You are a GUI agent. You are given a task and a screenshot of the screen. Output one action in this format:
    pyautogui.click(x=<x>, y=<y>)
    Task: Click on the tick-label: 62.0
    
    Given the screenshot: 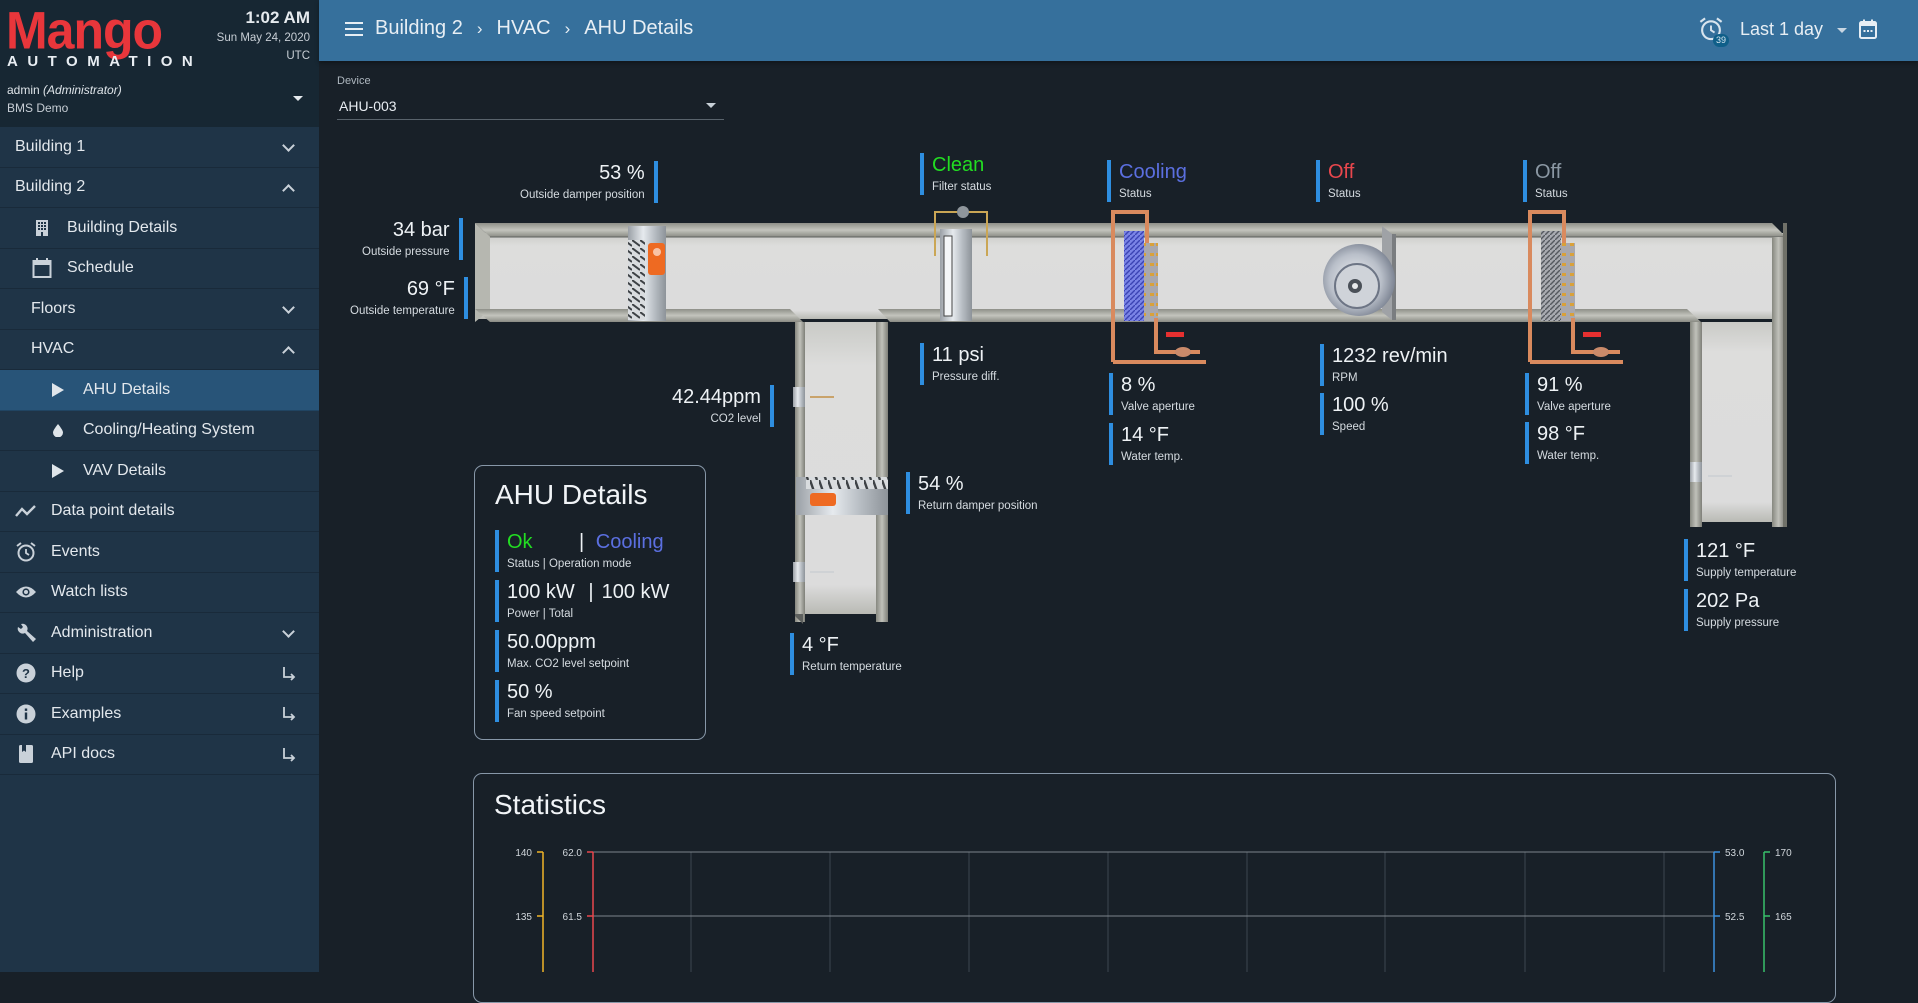 What is the action you would take?
    pyautogui.click(x=573, y=853)
    